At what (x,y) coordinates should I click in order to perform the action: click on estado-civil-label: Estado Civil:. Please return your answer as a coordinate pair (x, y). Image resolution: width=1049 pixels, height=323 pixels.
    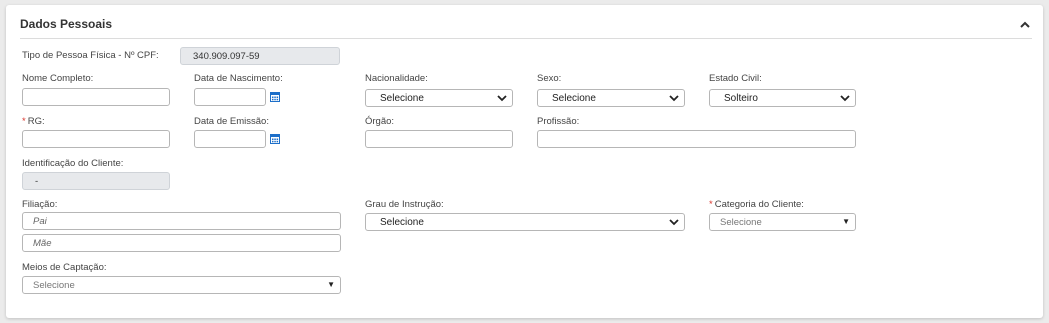
    Looking at the image, I should click on (735, 78).